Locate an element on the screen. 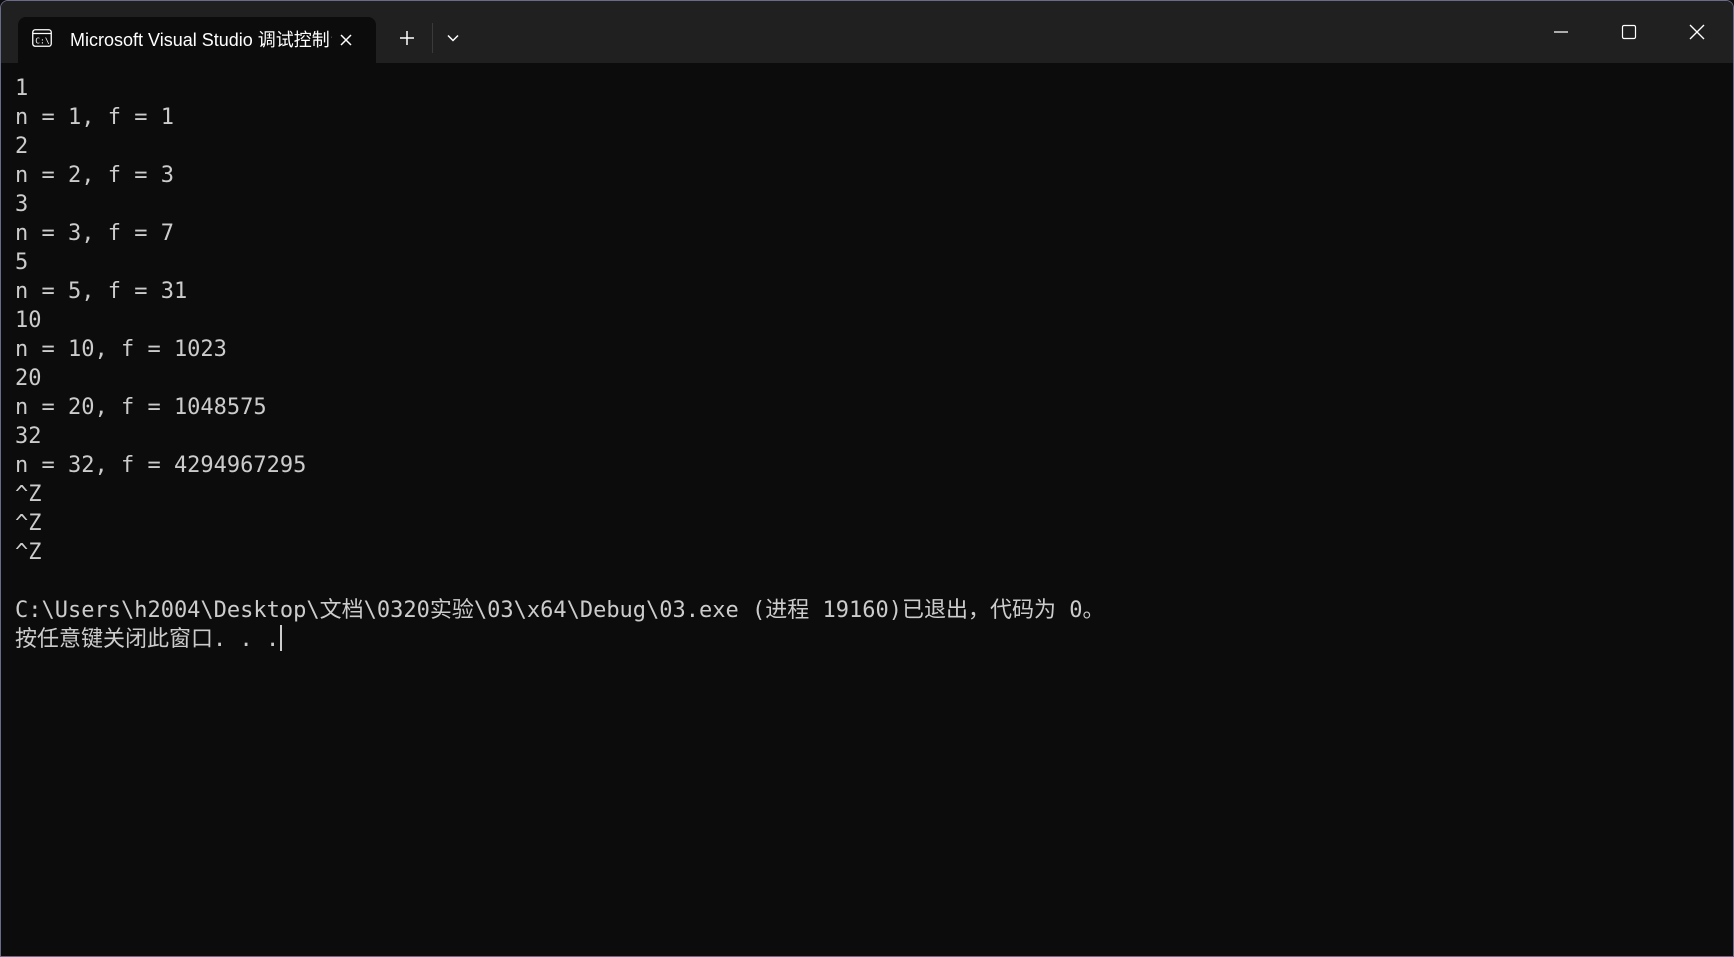  tab-debug-console: C:\ Microsoft Visual Studio 调试控制台 is located at coordinates (197, 40).